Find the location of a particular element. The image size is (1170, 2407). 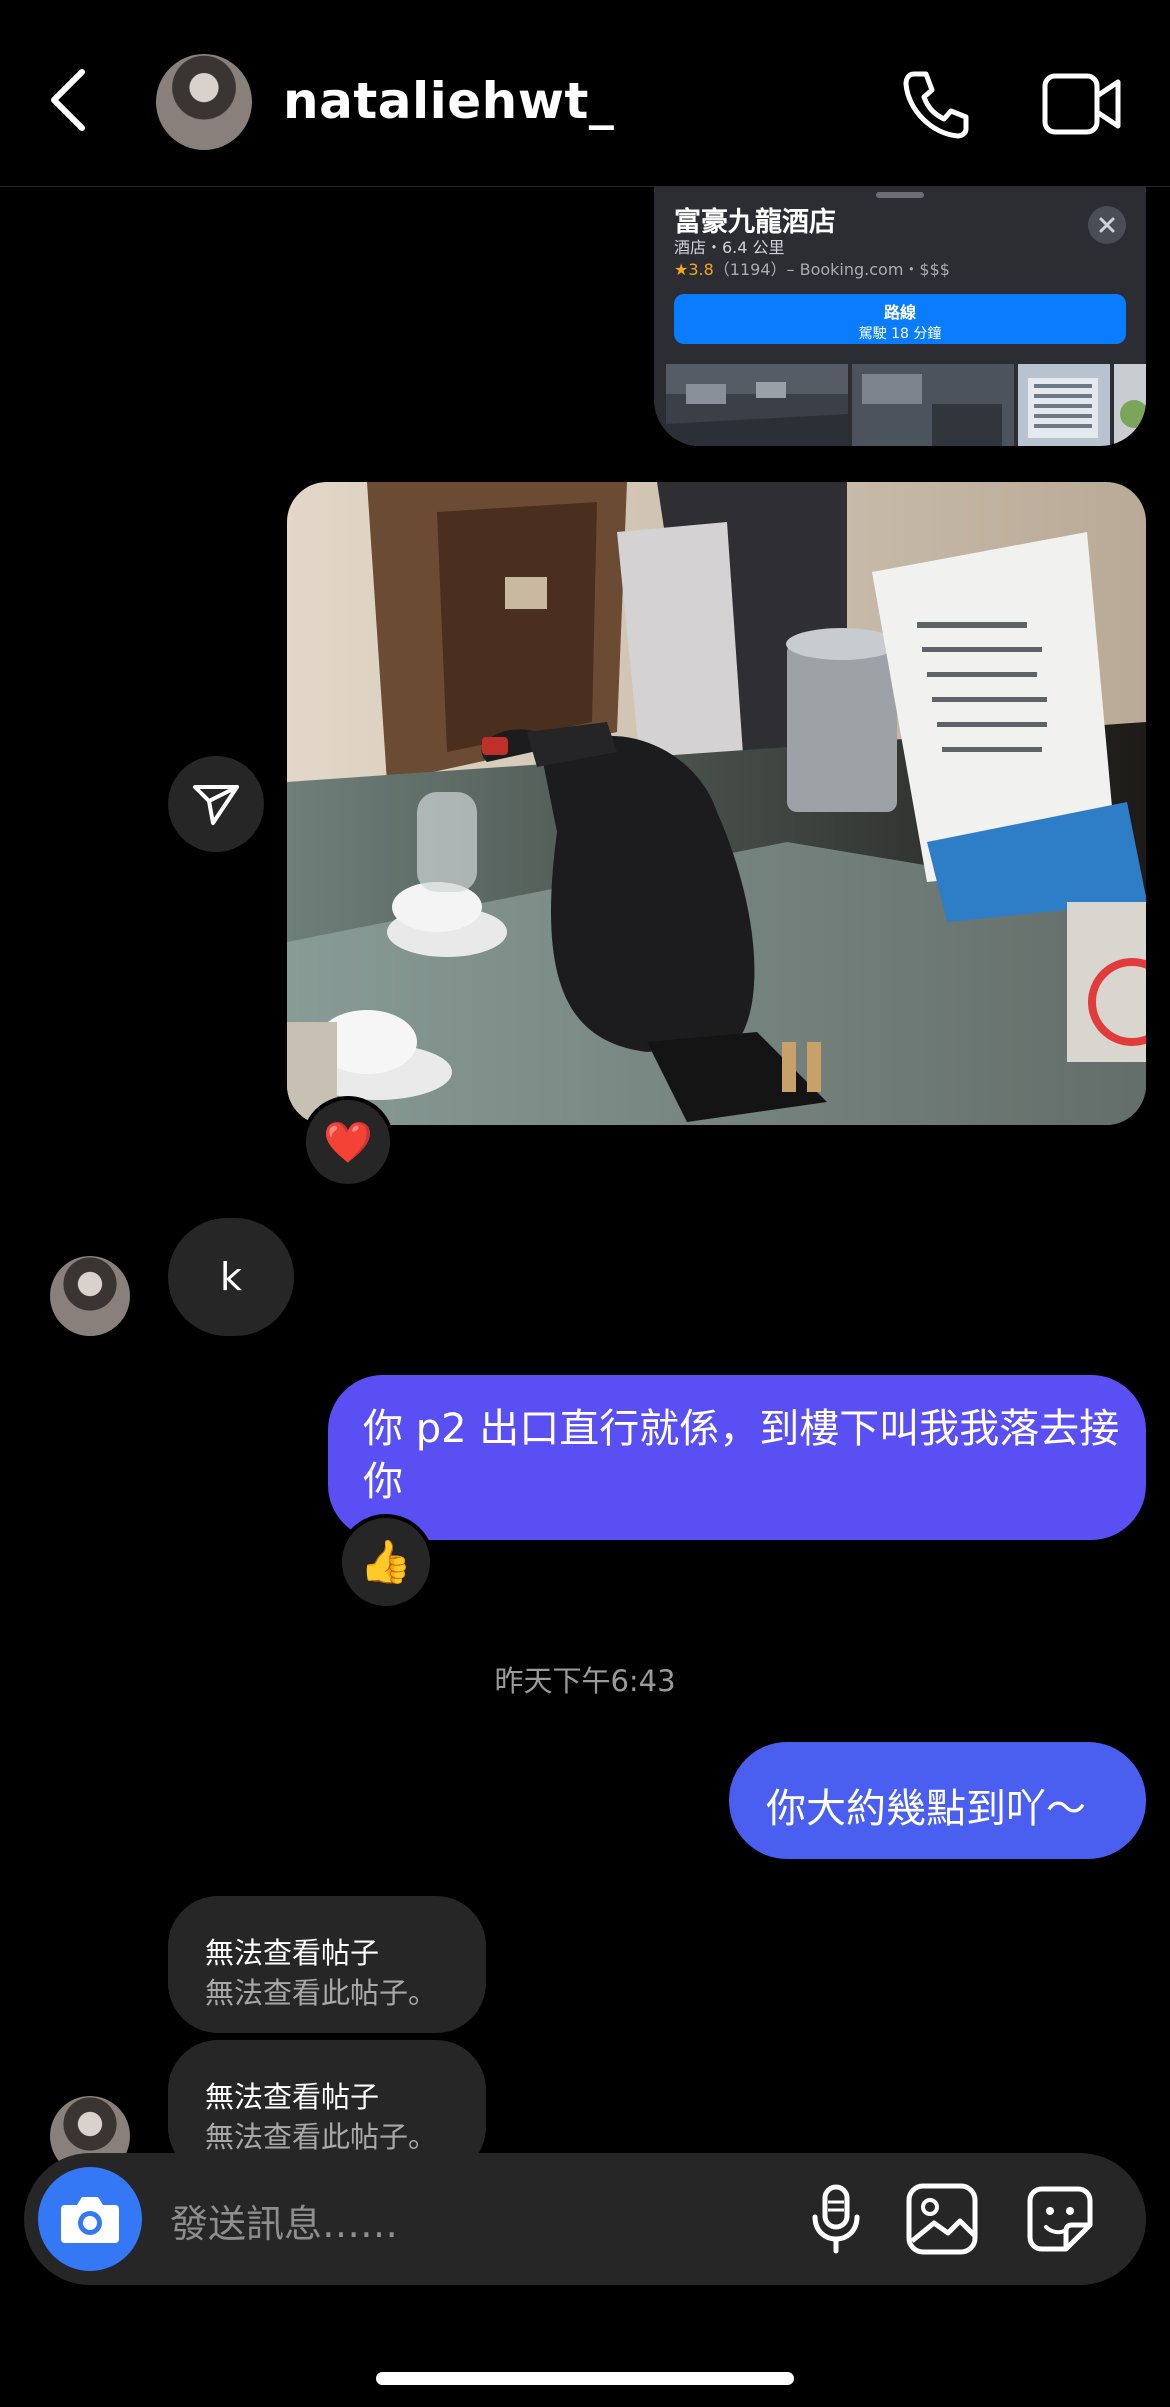

chat-username: nataliehwt_ is located at coordinates (448, 101).